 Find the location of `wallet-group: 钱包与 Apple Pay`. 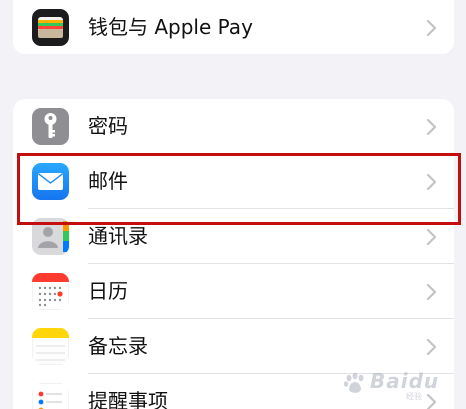

wallet-group: 钱包与 Apple Pay is located at coordinates (233, 27).